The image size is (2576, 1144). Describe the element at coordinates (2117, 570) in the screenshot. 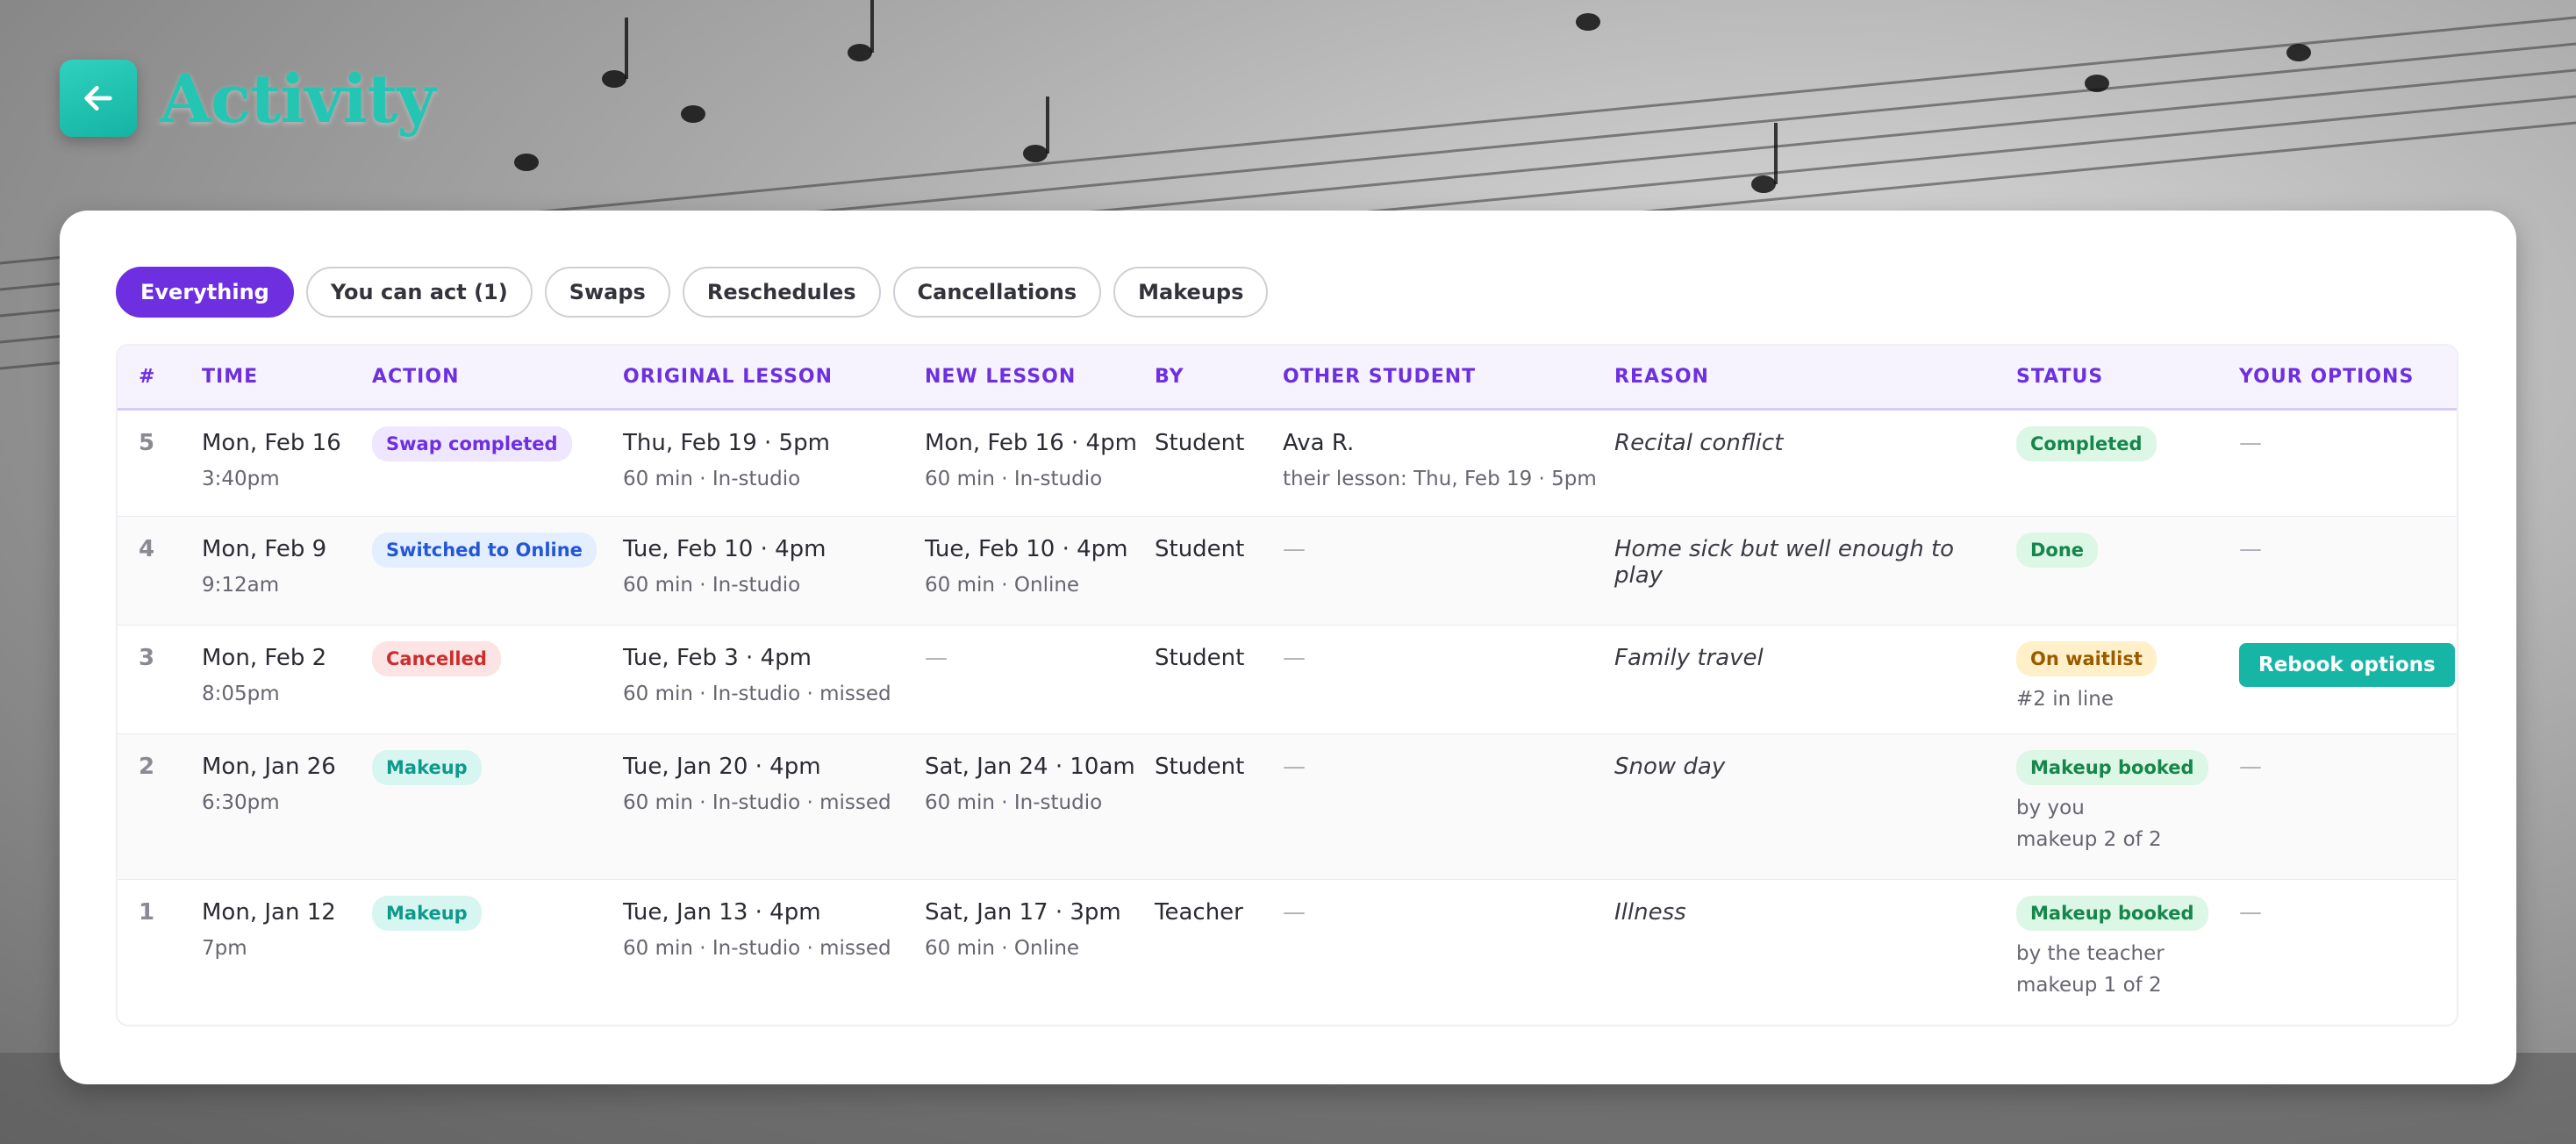

I see `status-cell: Done` at that location.